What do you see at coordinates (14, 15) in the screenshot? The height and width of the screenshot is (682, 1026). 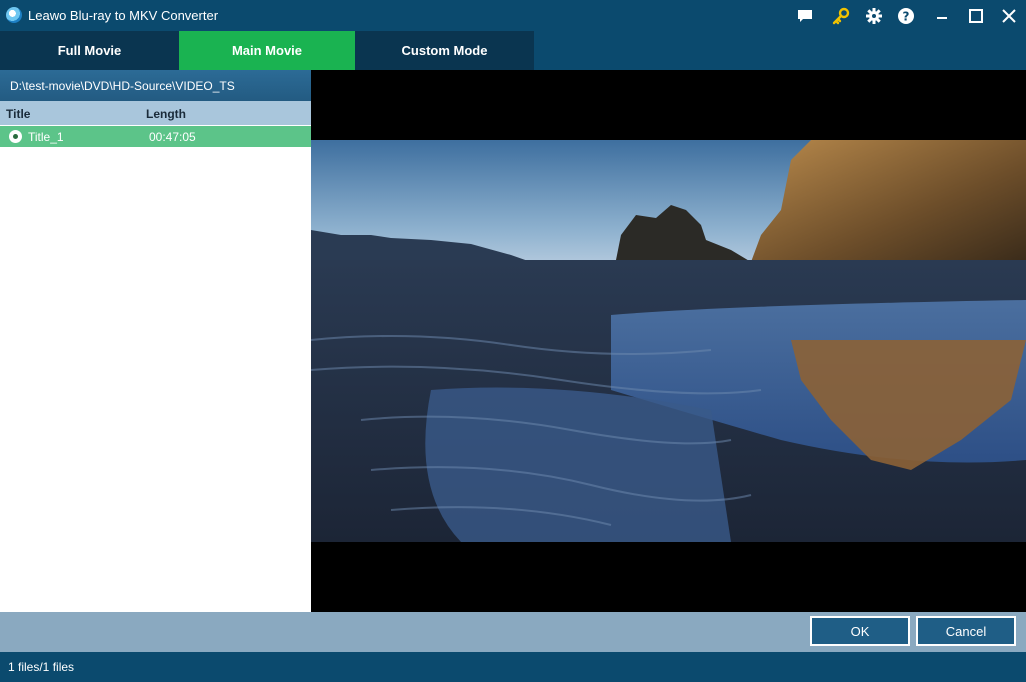 I see `app-logo-icon` at bounding box center [14, 15].